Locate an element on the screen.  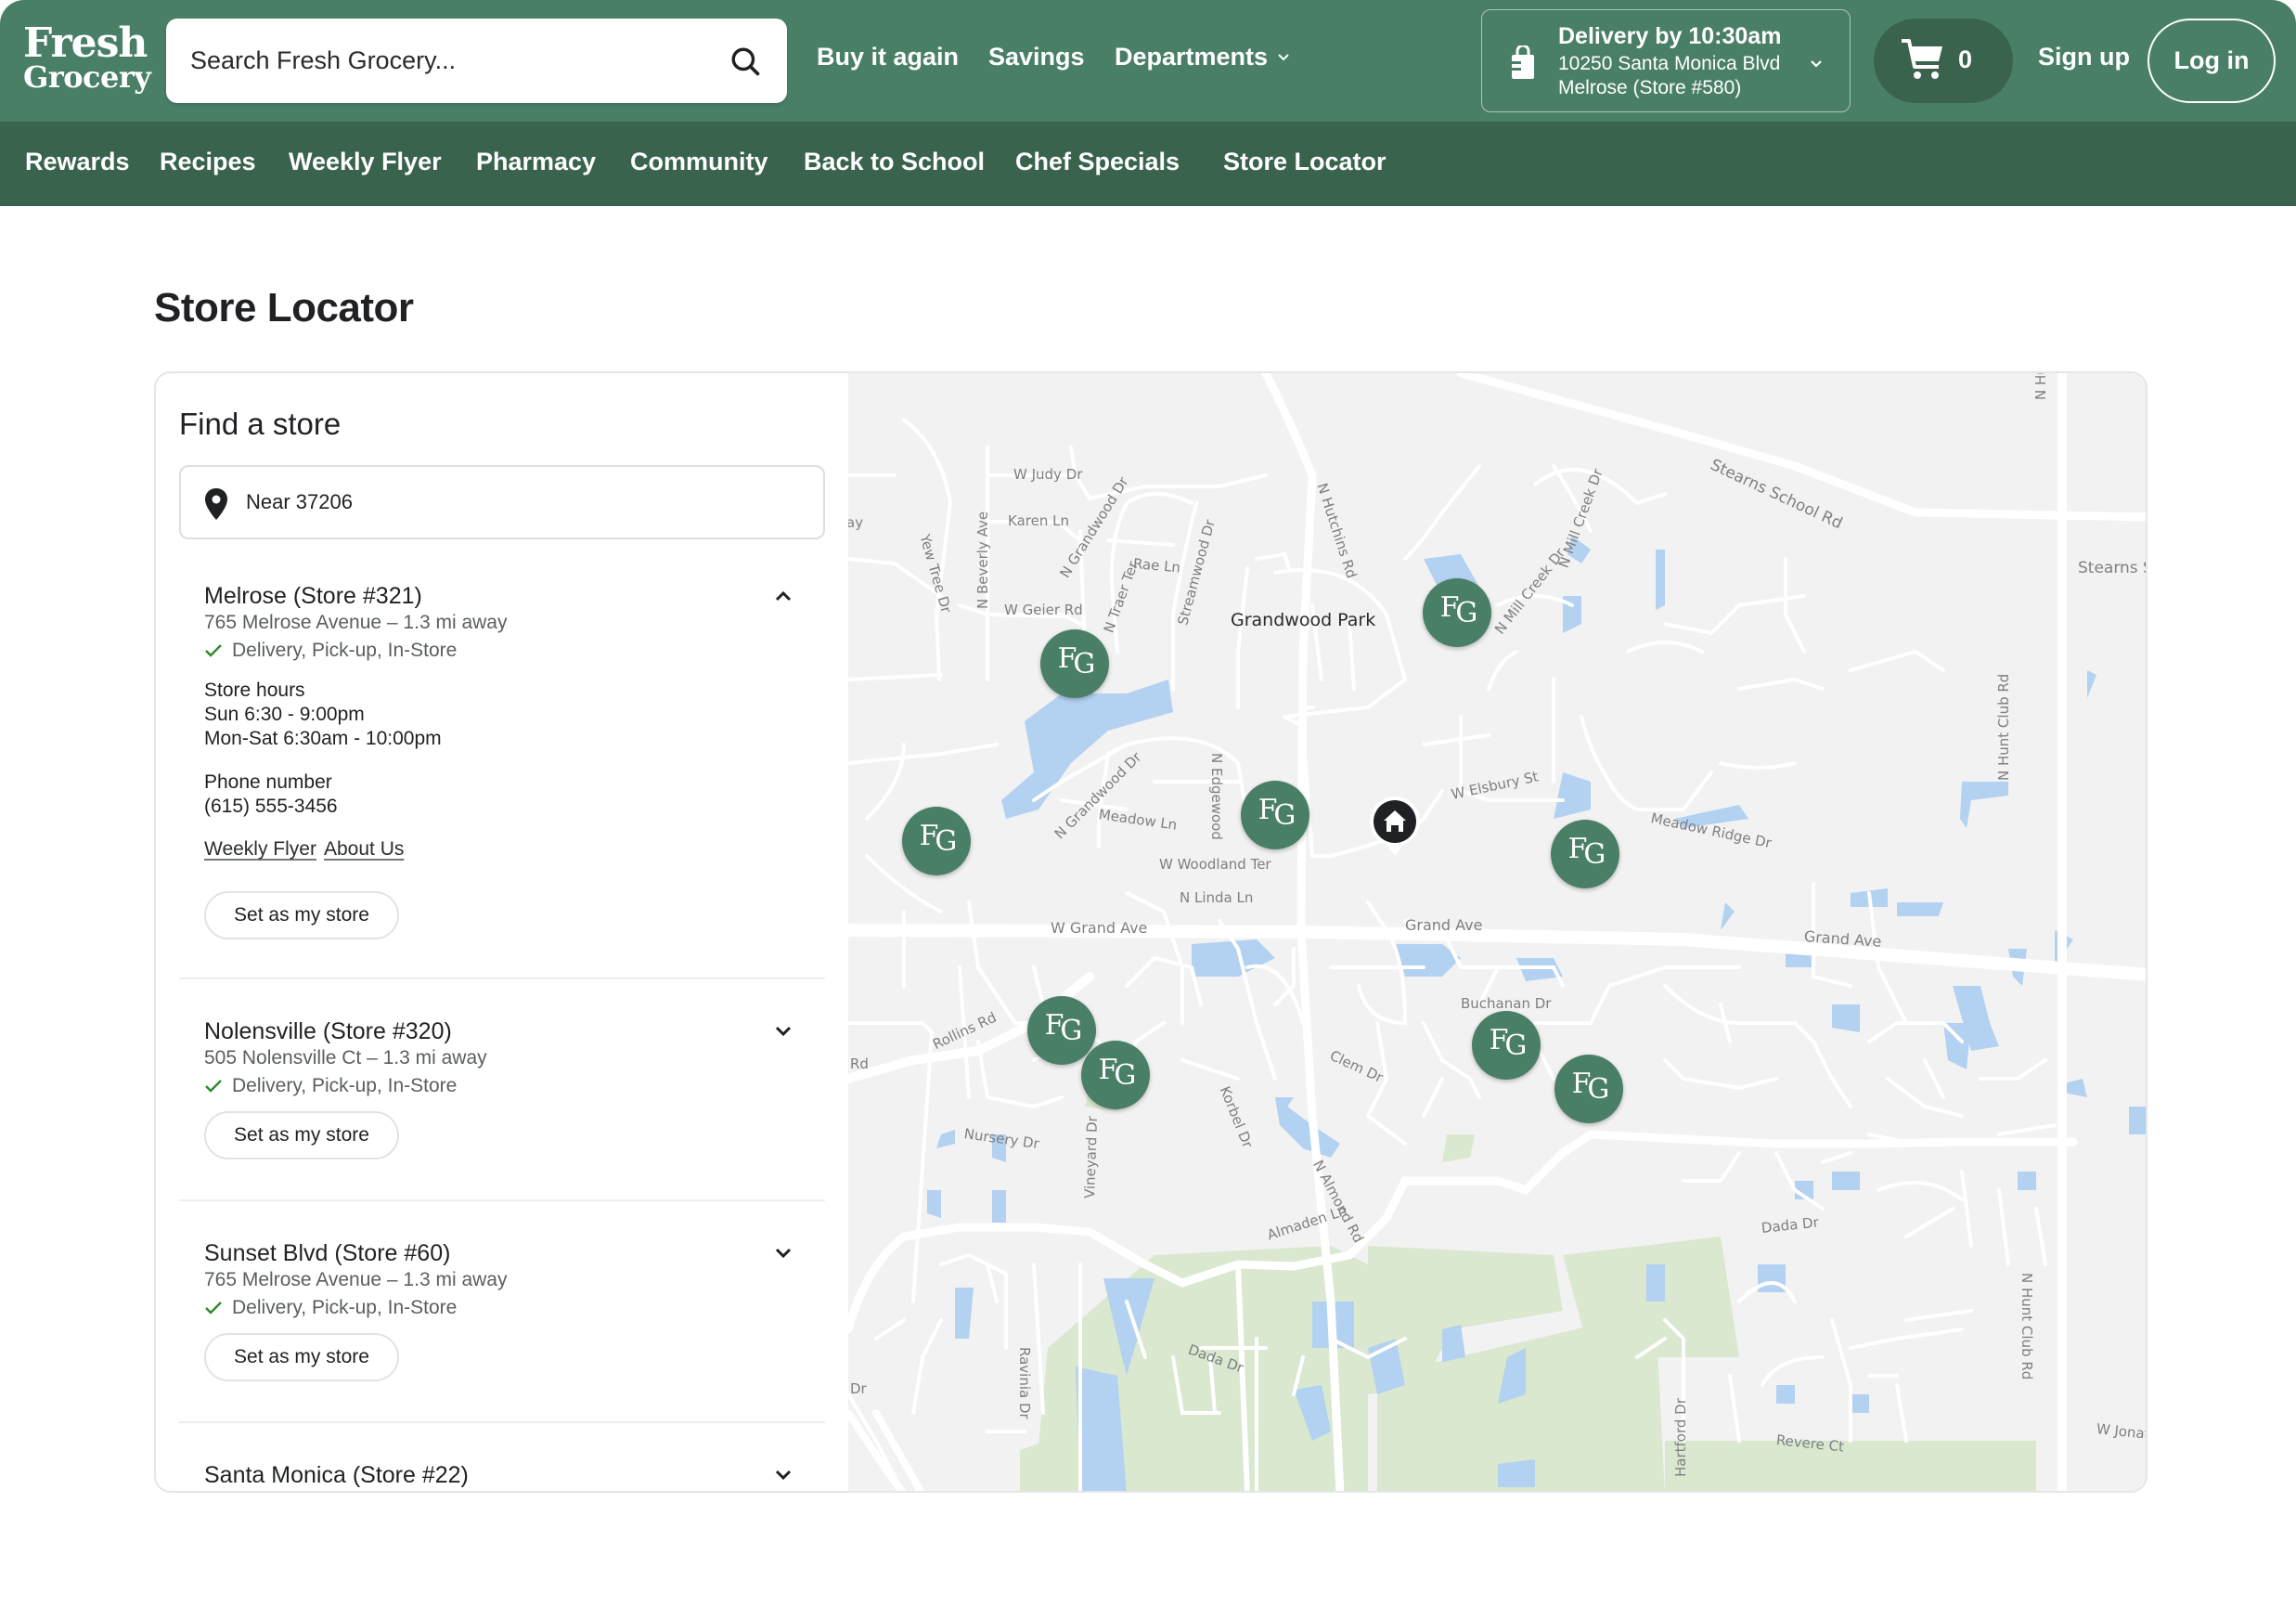
street-label: N Hunt Club Rd is located at coordinates (2027, 1326).